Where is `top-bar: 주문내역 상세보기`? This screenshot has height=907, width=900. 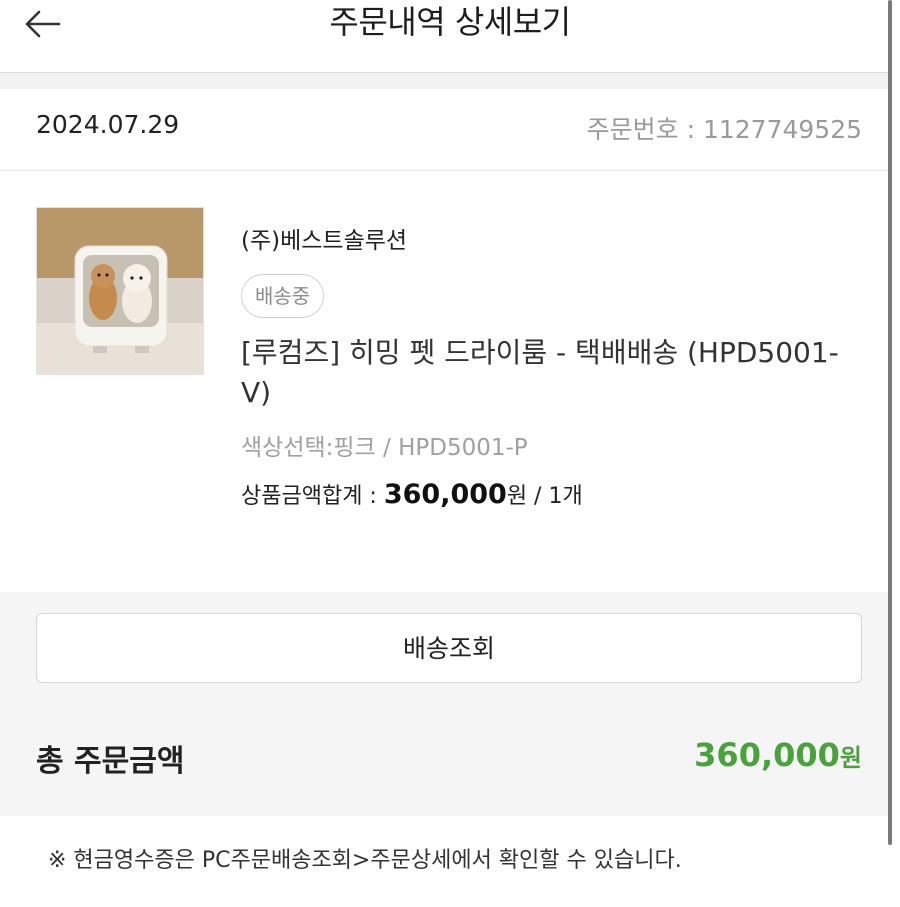 top-bar: 주문내역 상세보기 is located at coordinates (445, 36).